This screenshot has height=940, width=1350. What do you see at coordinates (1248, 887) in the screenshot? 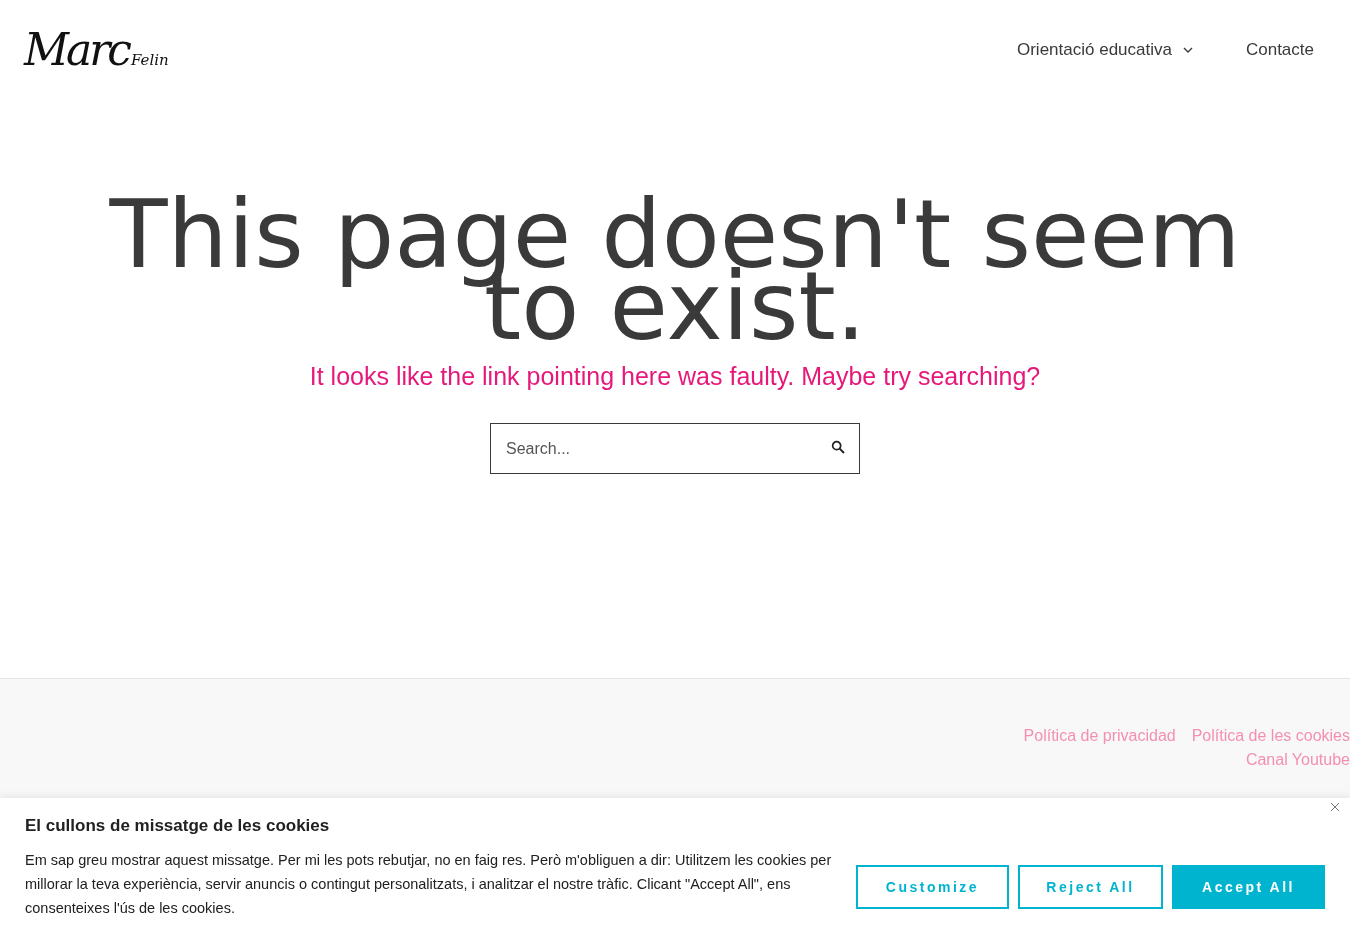
I see `accept-button: Accept All` at bounding box center [1248, 887].